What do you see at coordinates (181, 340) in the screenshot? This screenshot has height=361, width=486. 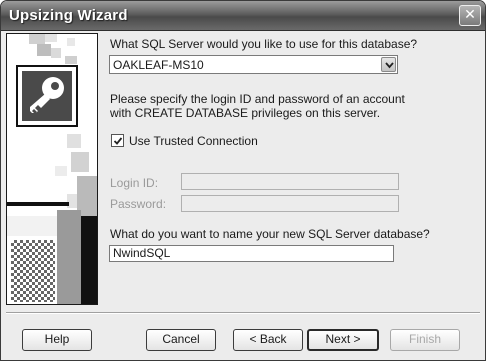 I see `cancel-button: Cancel` at bounding box center [181, 340].